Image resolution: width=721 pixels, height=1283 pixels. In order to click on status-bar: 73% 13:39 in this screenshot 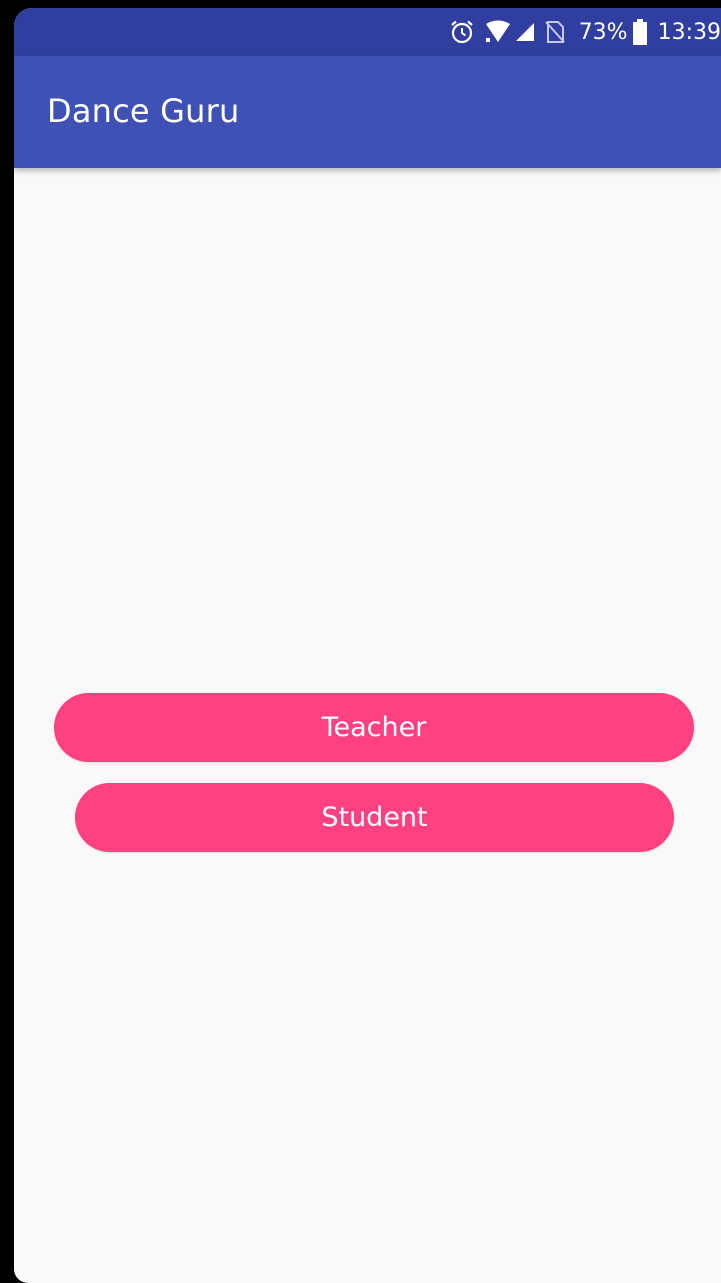, I will do `click(367, 32)`.